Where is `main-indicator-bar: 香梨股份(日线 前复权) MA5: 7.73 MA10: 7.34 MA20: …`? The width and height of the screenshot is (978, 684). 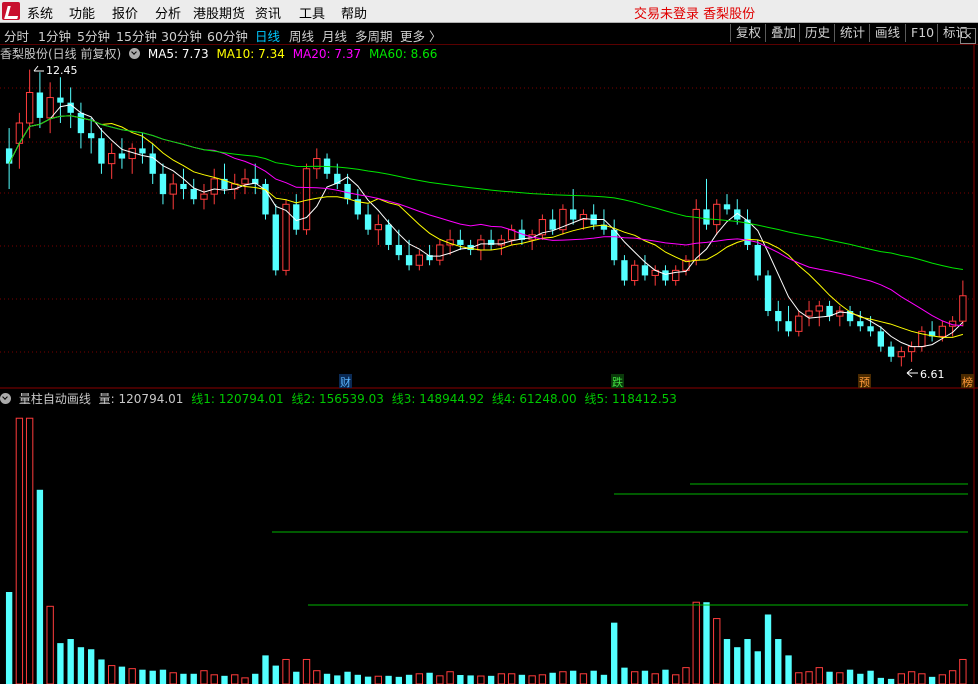
main-indicator-bar: 香梨股份(日线 前复权) MA5: 7.73 MA10: 7.34 MA20: … is located at coordinates (220, 53).